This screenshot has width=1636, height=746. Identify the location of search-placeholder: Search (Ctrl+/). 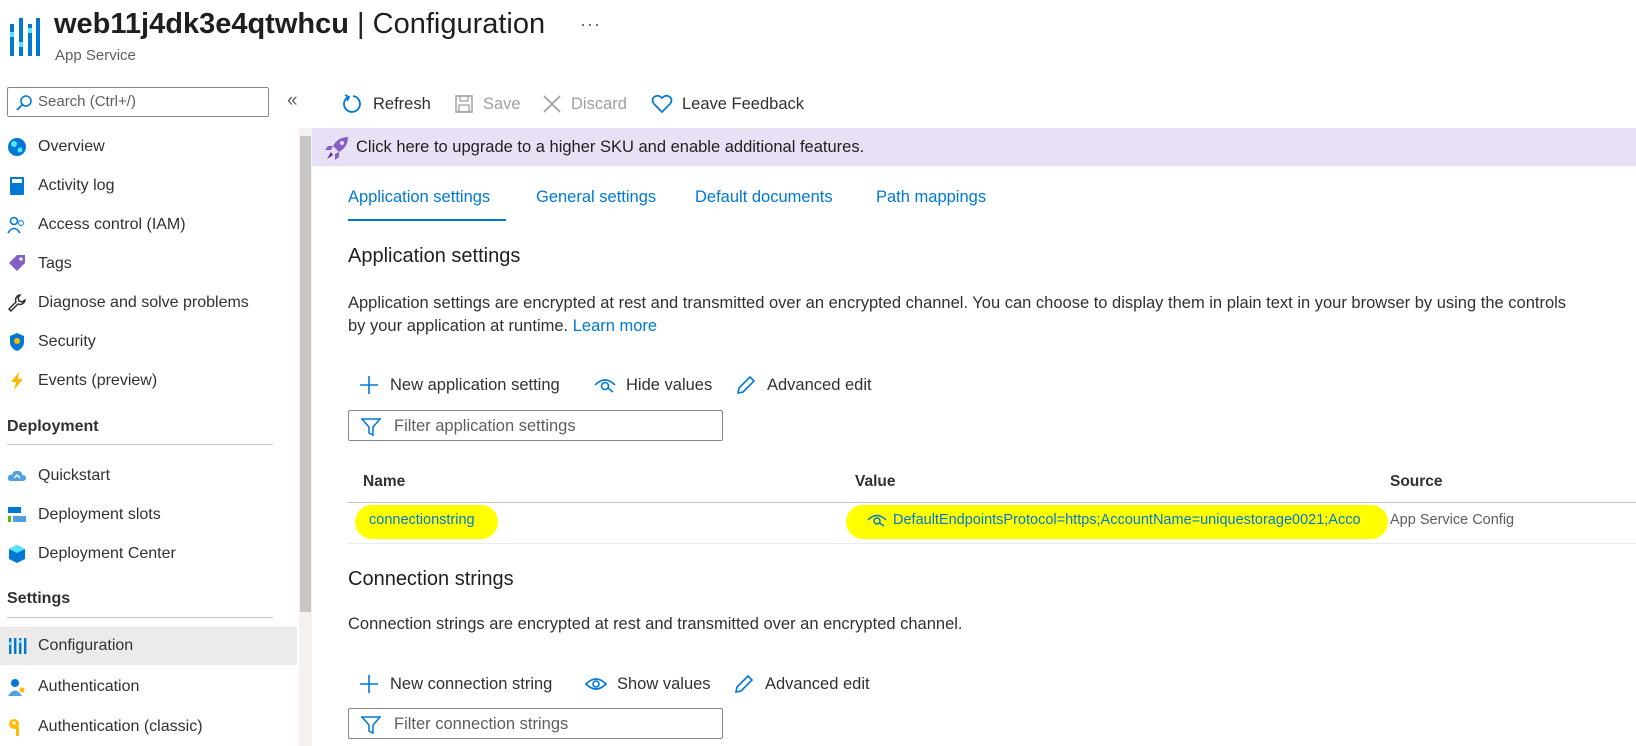
(87, 101).